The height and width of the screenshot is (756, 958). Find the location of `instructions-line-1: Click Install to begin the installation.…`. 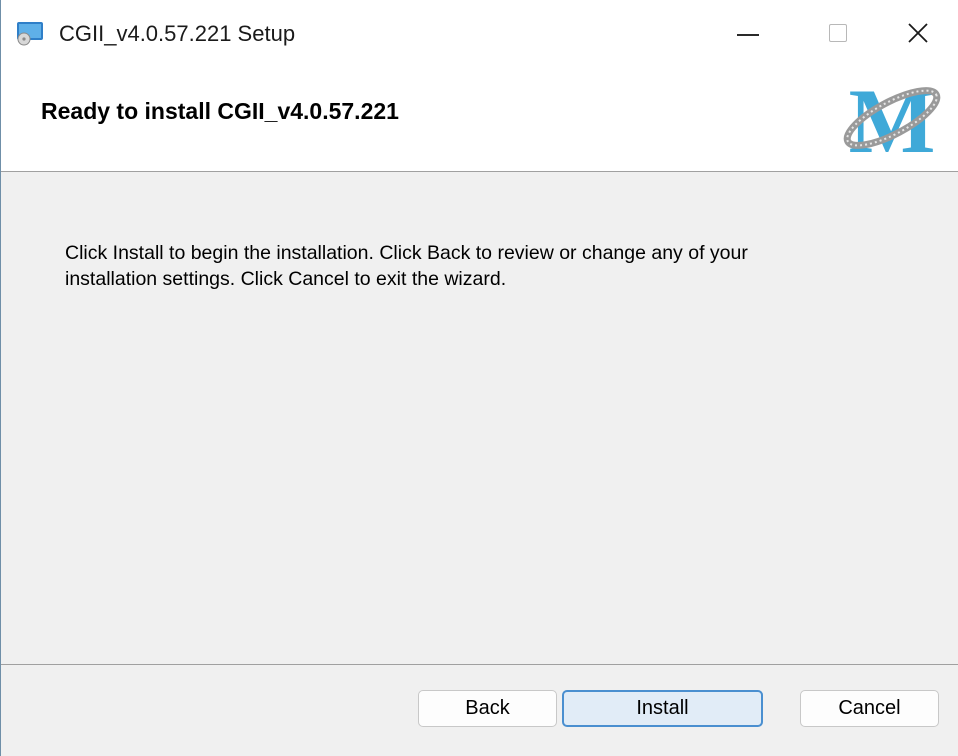

instructions-line-1: Click Install to begin the installation.… is located at coordinates (406, 253).